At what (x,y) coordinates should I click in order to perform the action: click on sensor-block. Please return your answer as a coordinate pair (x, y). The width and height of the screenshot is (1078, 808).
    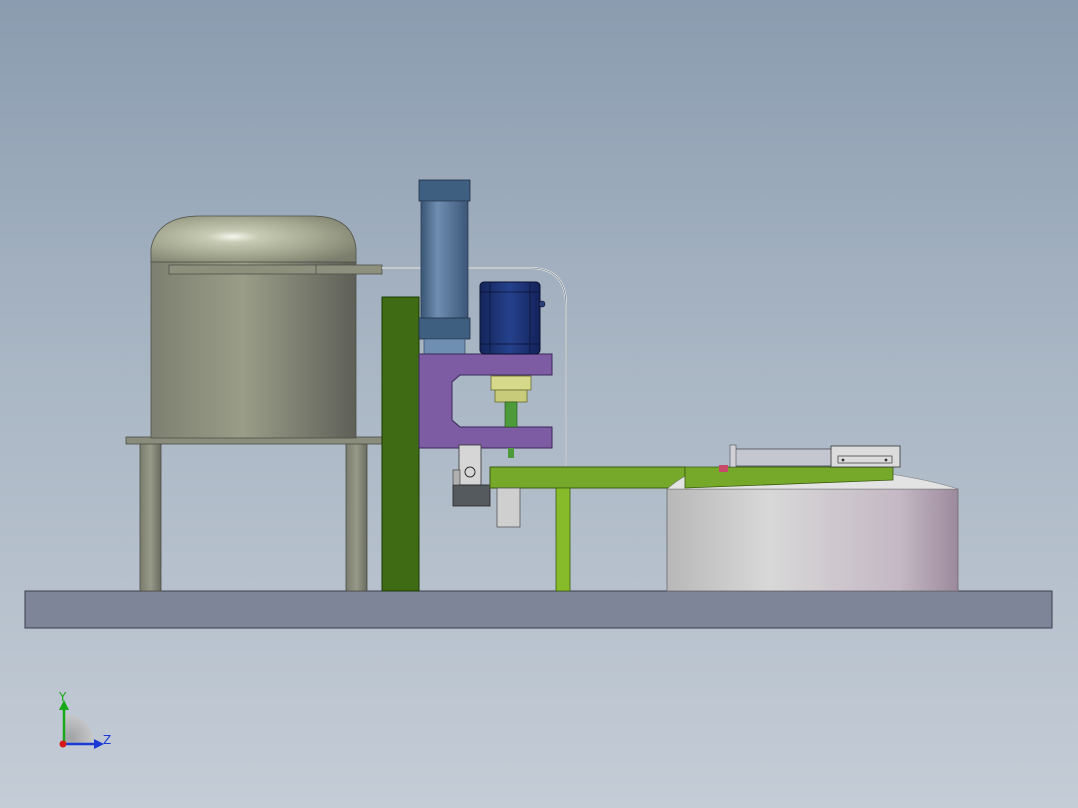
    Looking at the image, I should click on (470, 465).